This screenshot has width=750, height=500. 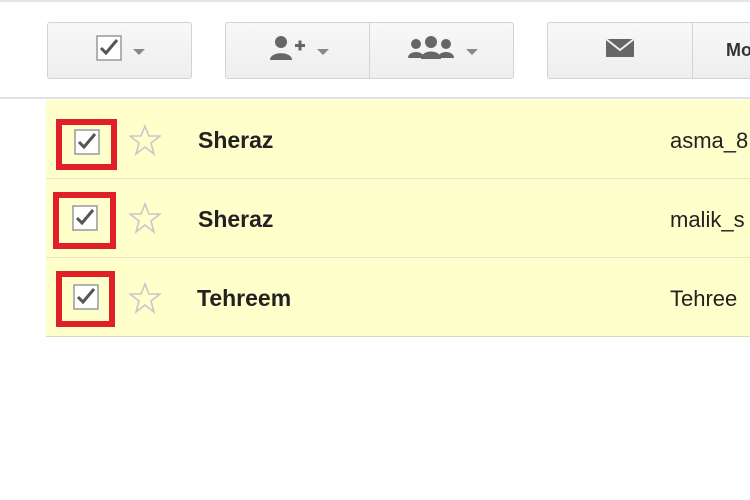 I want to click on mail-icon, so click(x=620, y=50).